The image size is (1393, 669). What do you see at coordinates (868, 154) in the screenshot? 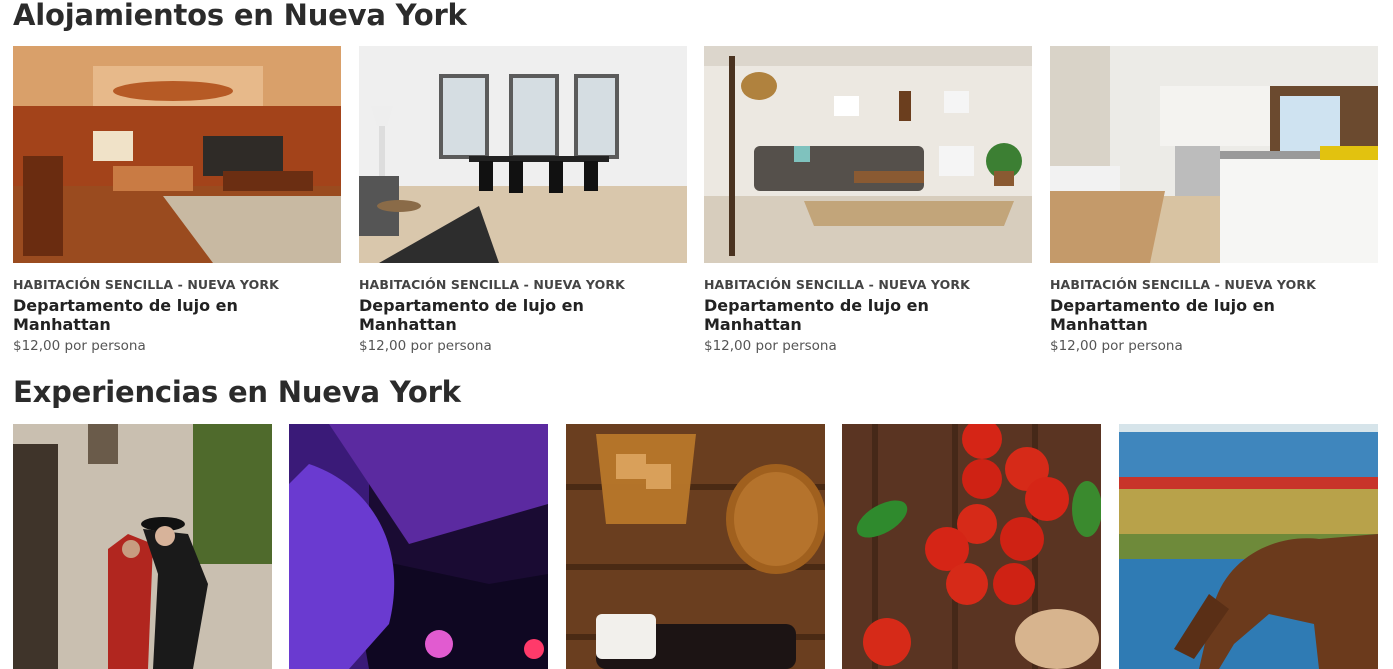
I see `living-room-sofa-photo` at bounding box center [868, 154].